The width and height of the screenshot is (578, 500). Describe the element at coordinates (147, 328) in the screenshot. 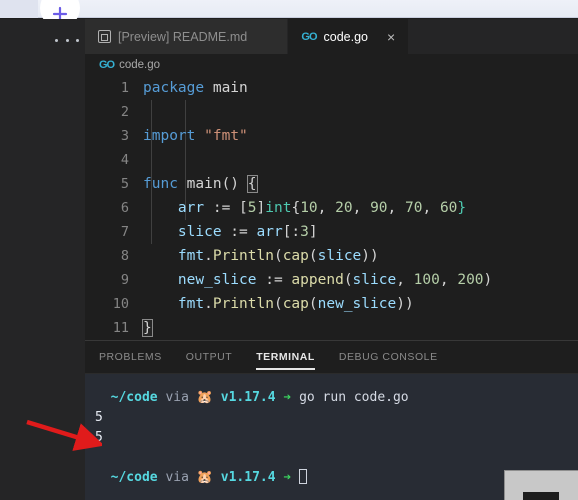

I see `code-line-text: }` at that location.